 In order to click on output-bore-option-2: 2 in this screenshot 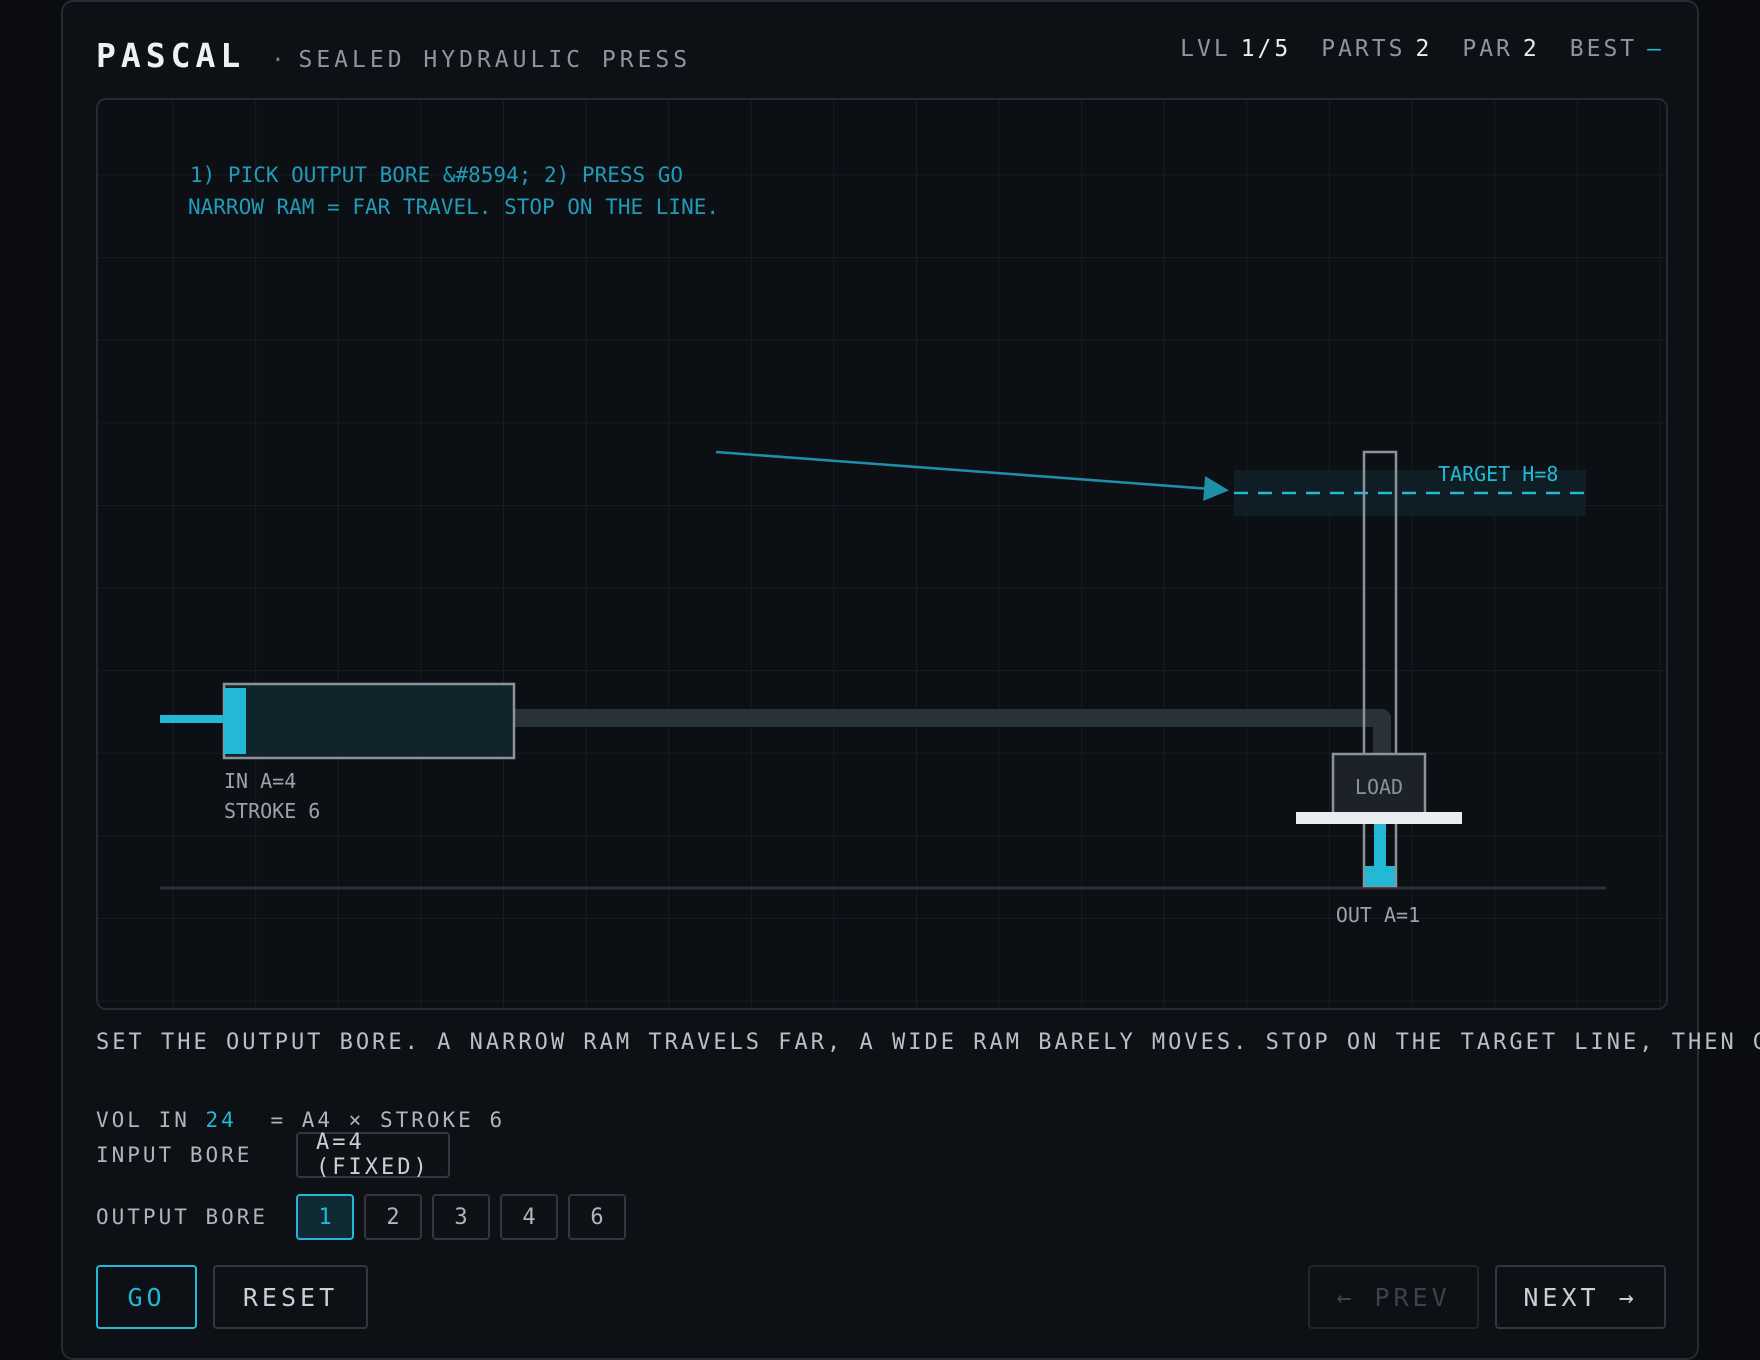, I will do `click(393, 1217)`.